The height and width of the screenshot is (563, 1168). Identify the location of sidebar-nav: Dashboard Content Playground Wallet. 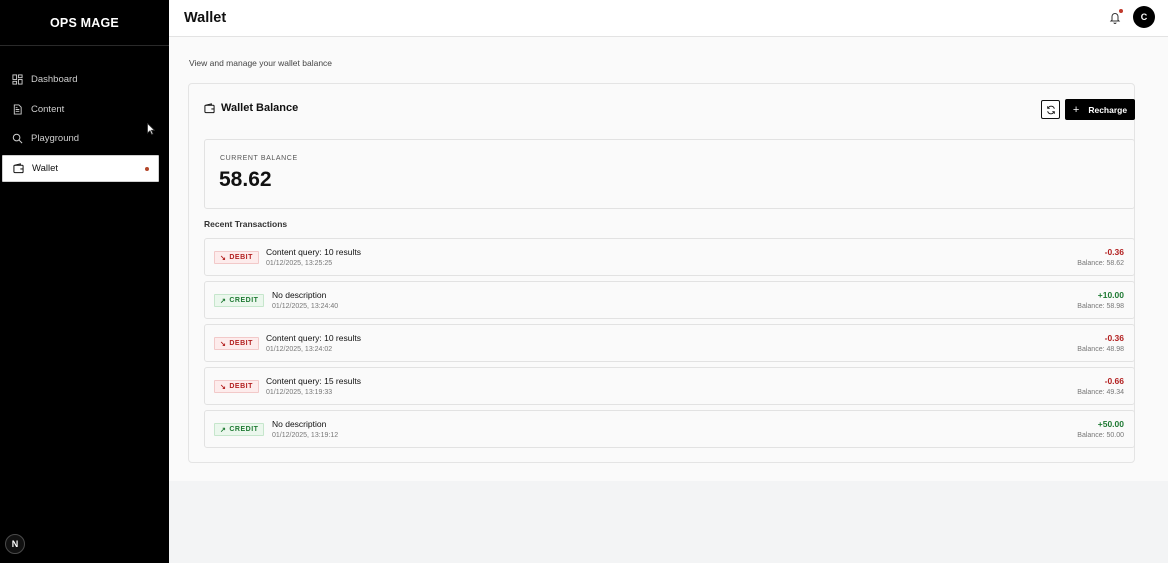
(84, 114).